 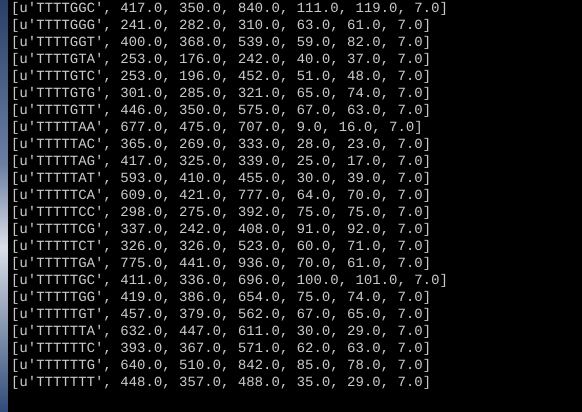 What do you see at coordinates (221, 230) in the screenshot?
I see `output-line: [u'TTTTTCG', 337.0, 242.0, 408.0, 91.0, 92.0, 7.0]` at bounding box center [221, 230].